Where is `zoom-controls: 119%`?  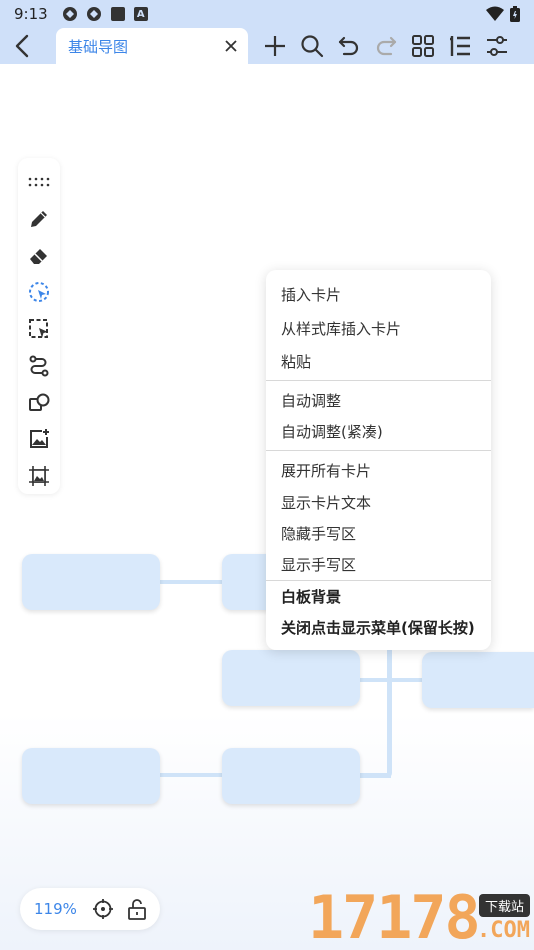
zoom-controls: 119% is located at coordinates (90, 909).